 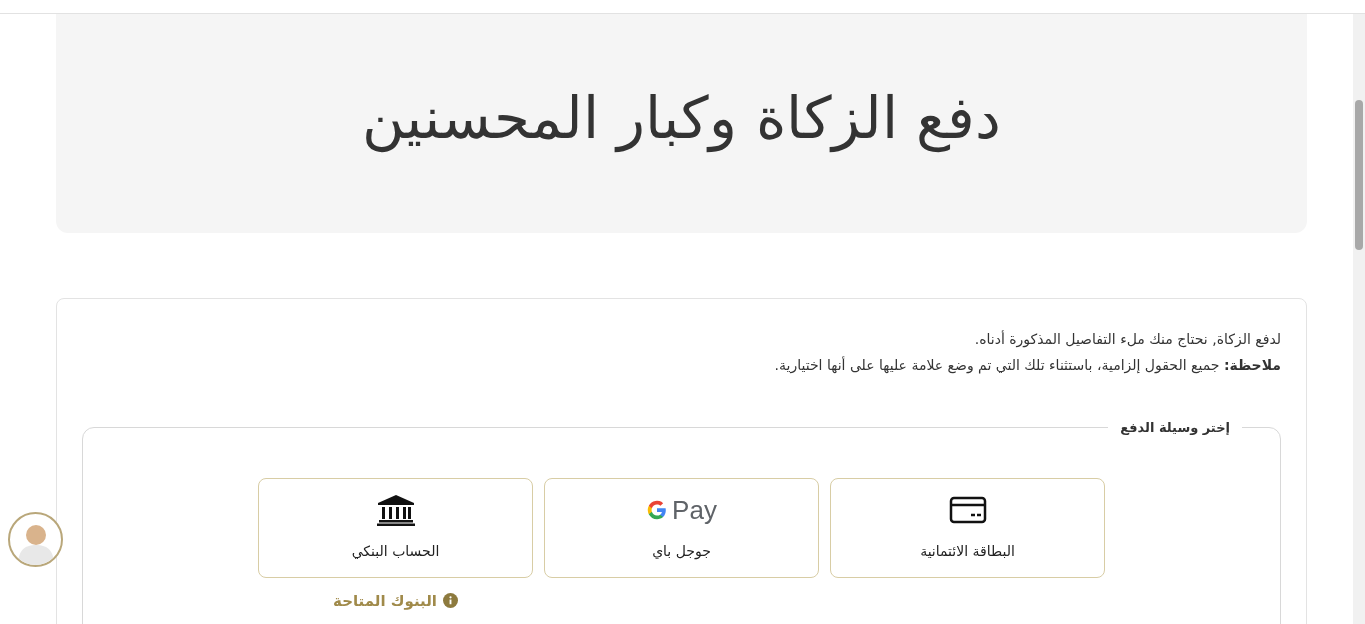 What do you see at coordinates (35, 539) in the screenshot?
I see `assistant-avatar` at bounding box center [35, 539].